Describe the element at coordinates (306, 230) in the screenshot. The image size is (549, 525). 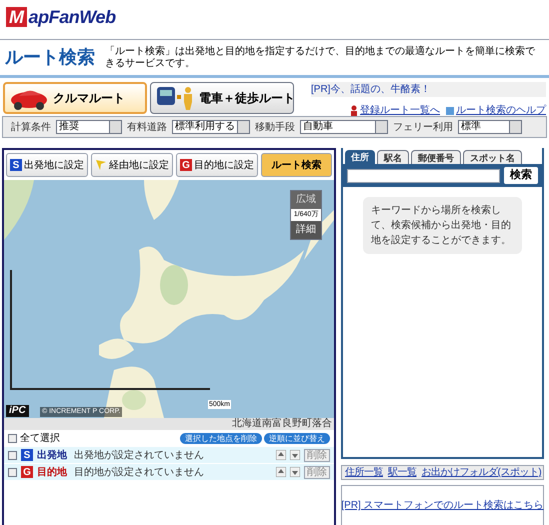
I see `zoom-in-button: 詳細` at that location.